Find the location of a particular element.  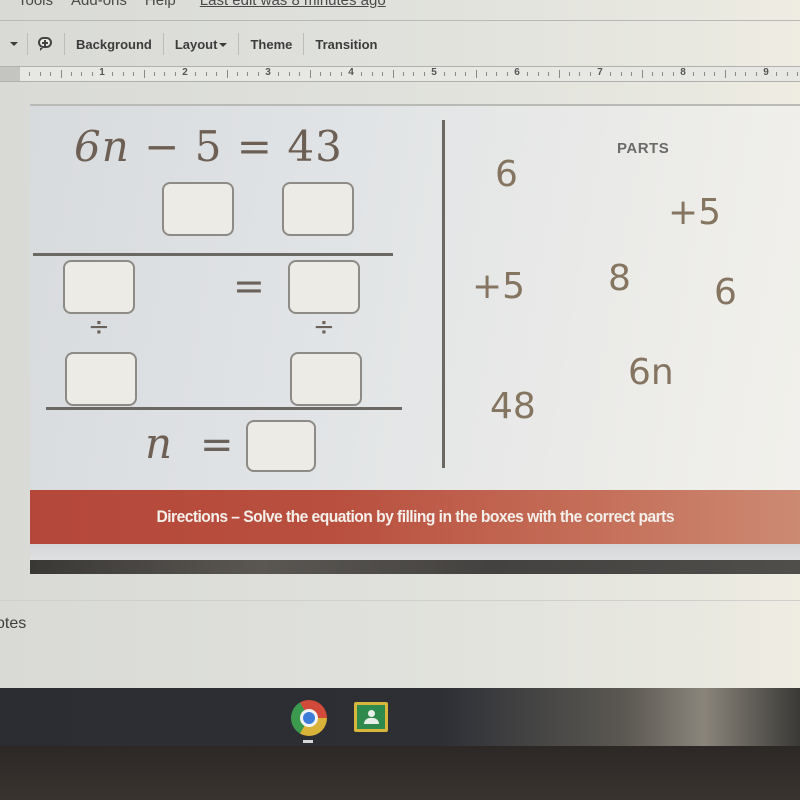

chevron-down-icon is located at coordinates (223, 45).